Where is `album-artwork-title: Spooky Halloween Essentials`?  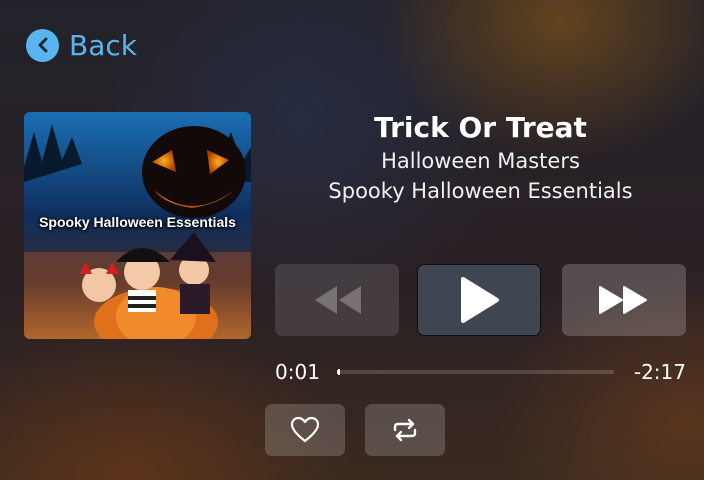
album-artwork-title: Spooky Halloween Essentials is located at coordinates (137, 222).